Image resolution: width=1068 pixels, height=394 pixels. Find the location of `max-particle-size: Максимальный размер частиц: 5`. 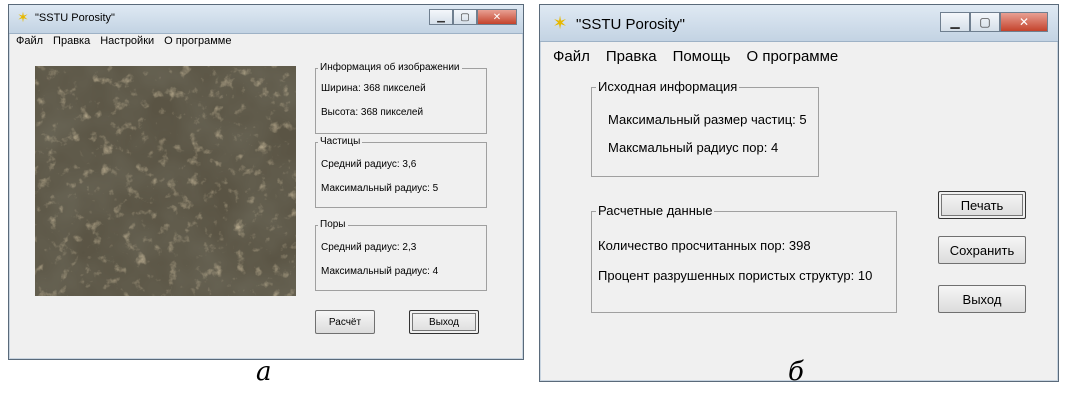

max-particle-size: Максимальный размер частиц: 5 is located at coordinates (707, 119).